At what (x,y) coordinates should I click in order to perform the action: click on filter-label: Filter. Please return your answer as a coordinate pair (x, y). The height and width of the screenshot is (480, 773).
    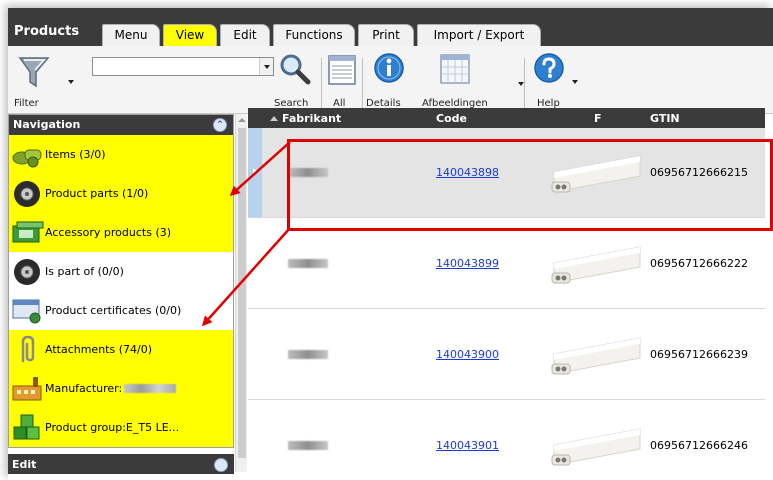
    Looking at the image, I should click on (26, 103).